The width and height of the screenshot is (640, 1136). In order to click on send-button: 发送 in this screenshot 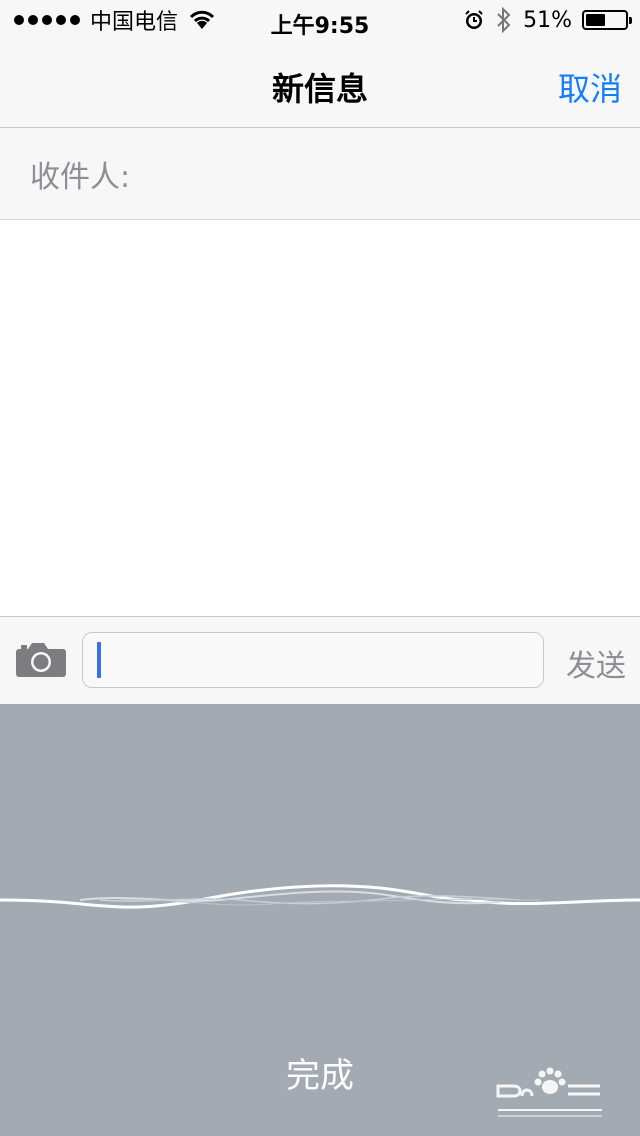, I will do `click(596, 663)`.